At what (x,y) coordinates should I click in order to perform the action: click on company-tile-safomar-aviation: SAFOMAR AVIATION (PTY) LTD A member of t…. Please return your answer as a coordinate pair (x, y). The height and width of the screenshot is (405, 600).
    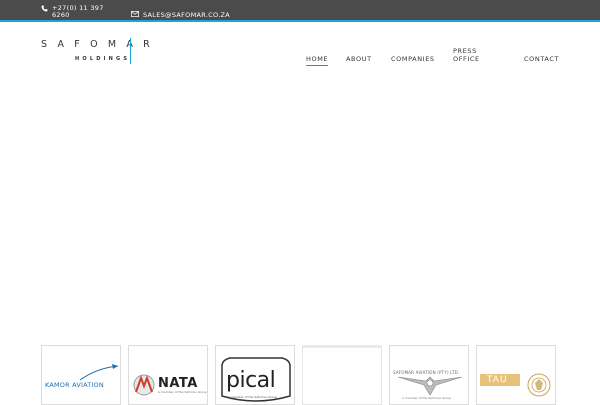
    Looking at the image, I should click on (429, 375).